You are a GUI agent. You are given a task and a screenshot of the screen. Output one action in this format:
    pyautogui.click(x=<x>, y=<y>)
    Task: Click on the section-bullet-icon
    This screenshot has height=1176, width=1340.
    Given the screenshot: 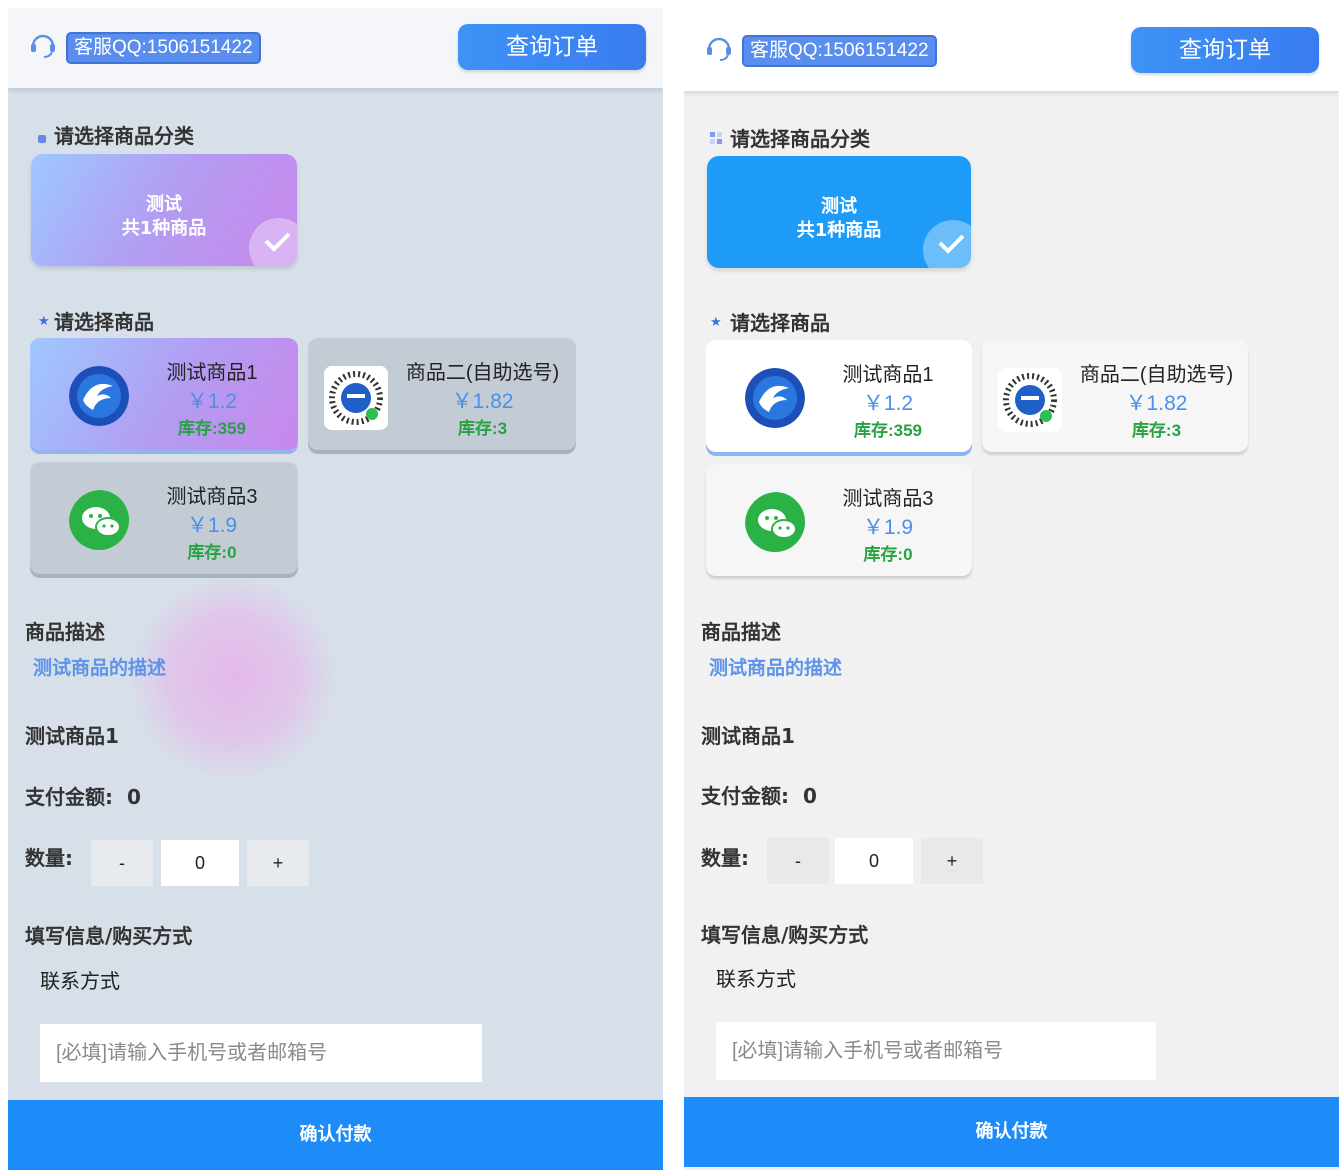 What is the action you would take?
    pyautogui.click(x=42, y=139)
    